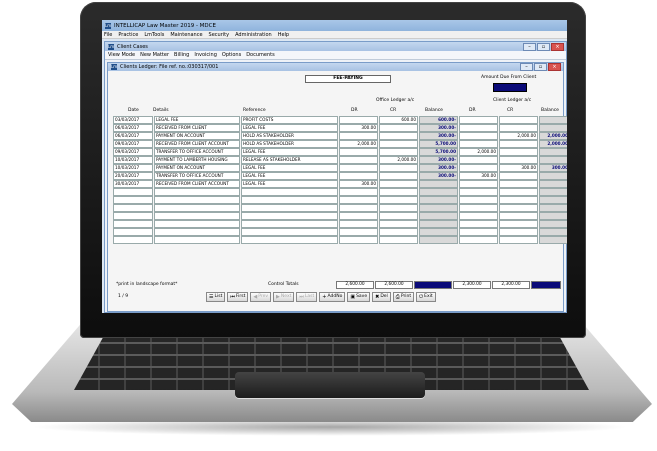  Describe the element at coordinates (133, 168) in the screenshot. I see `cell-date: 10/03/2017` at that location.